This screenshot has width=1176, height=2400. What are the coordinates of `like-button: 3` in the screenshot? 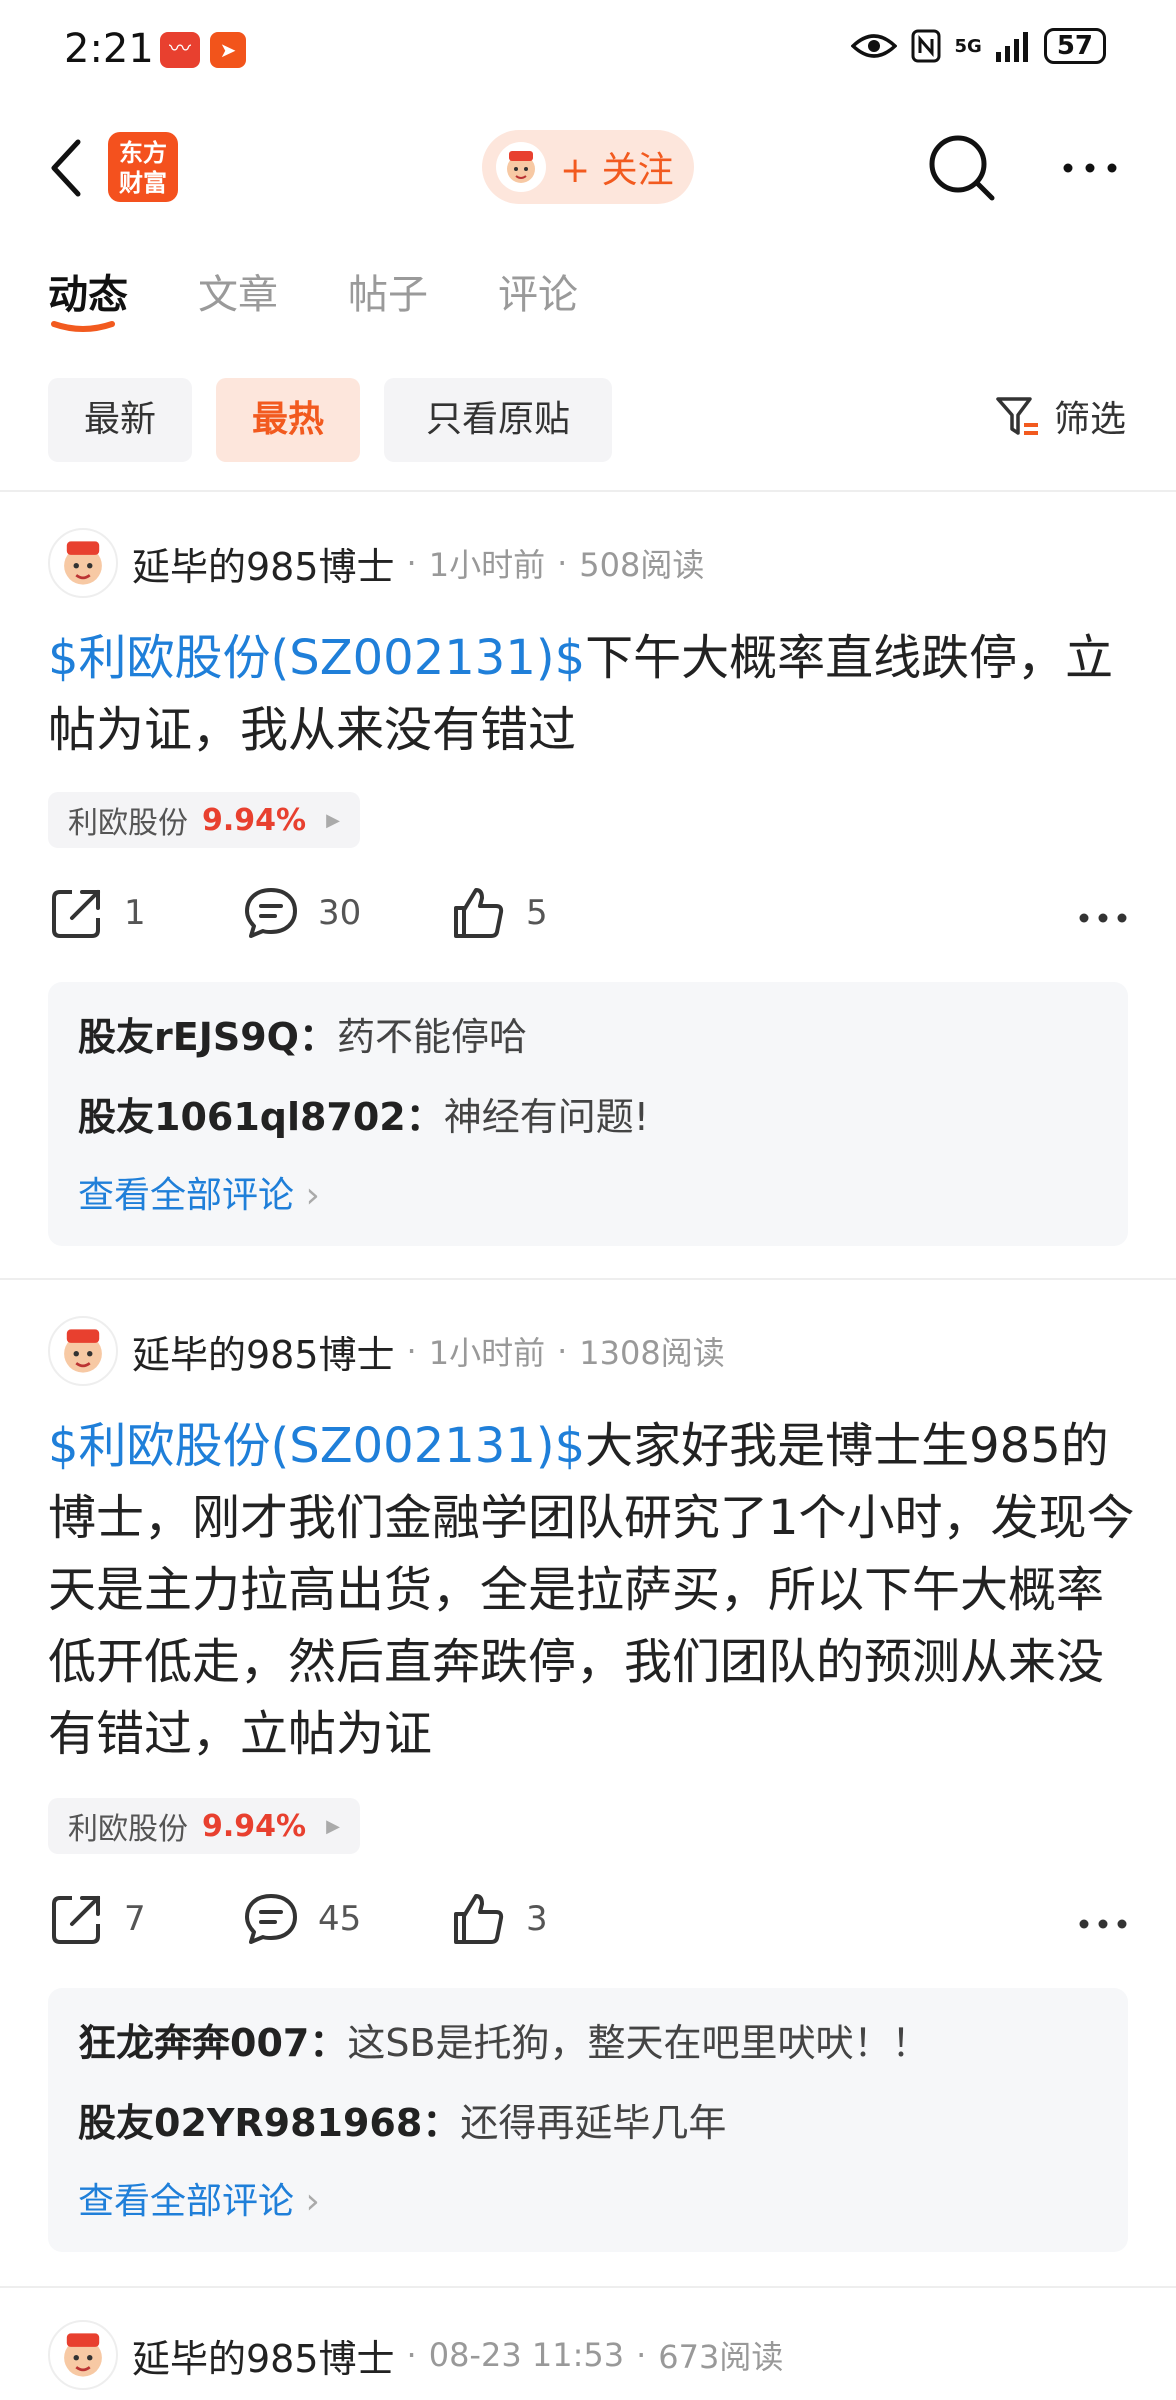 It's located at (499, 1919).